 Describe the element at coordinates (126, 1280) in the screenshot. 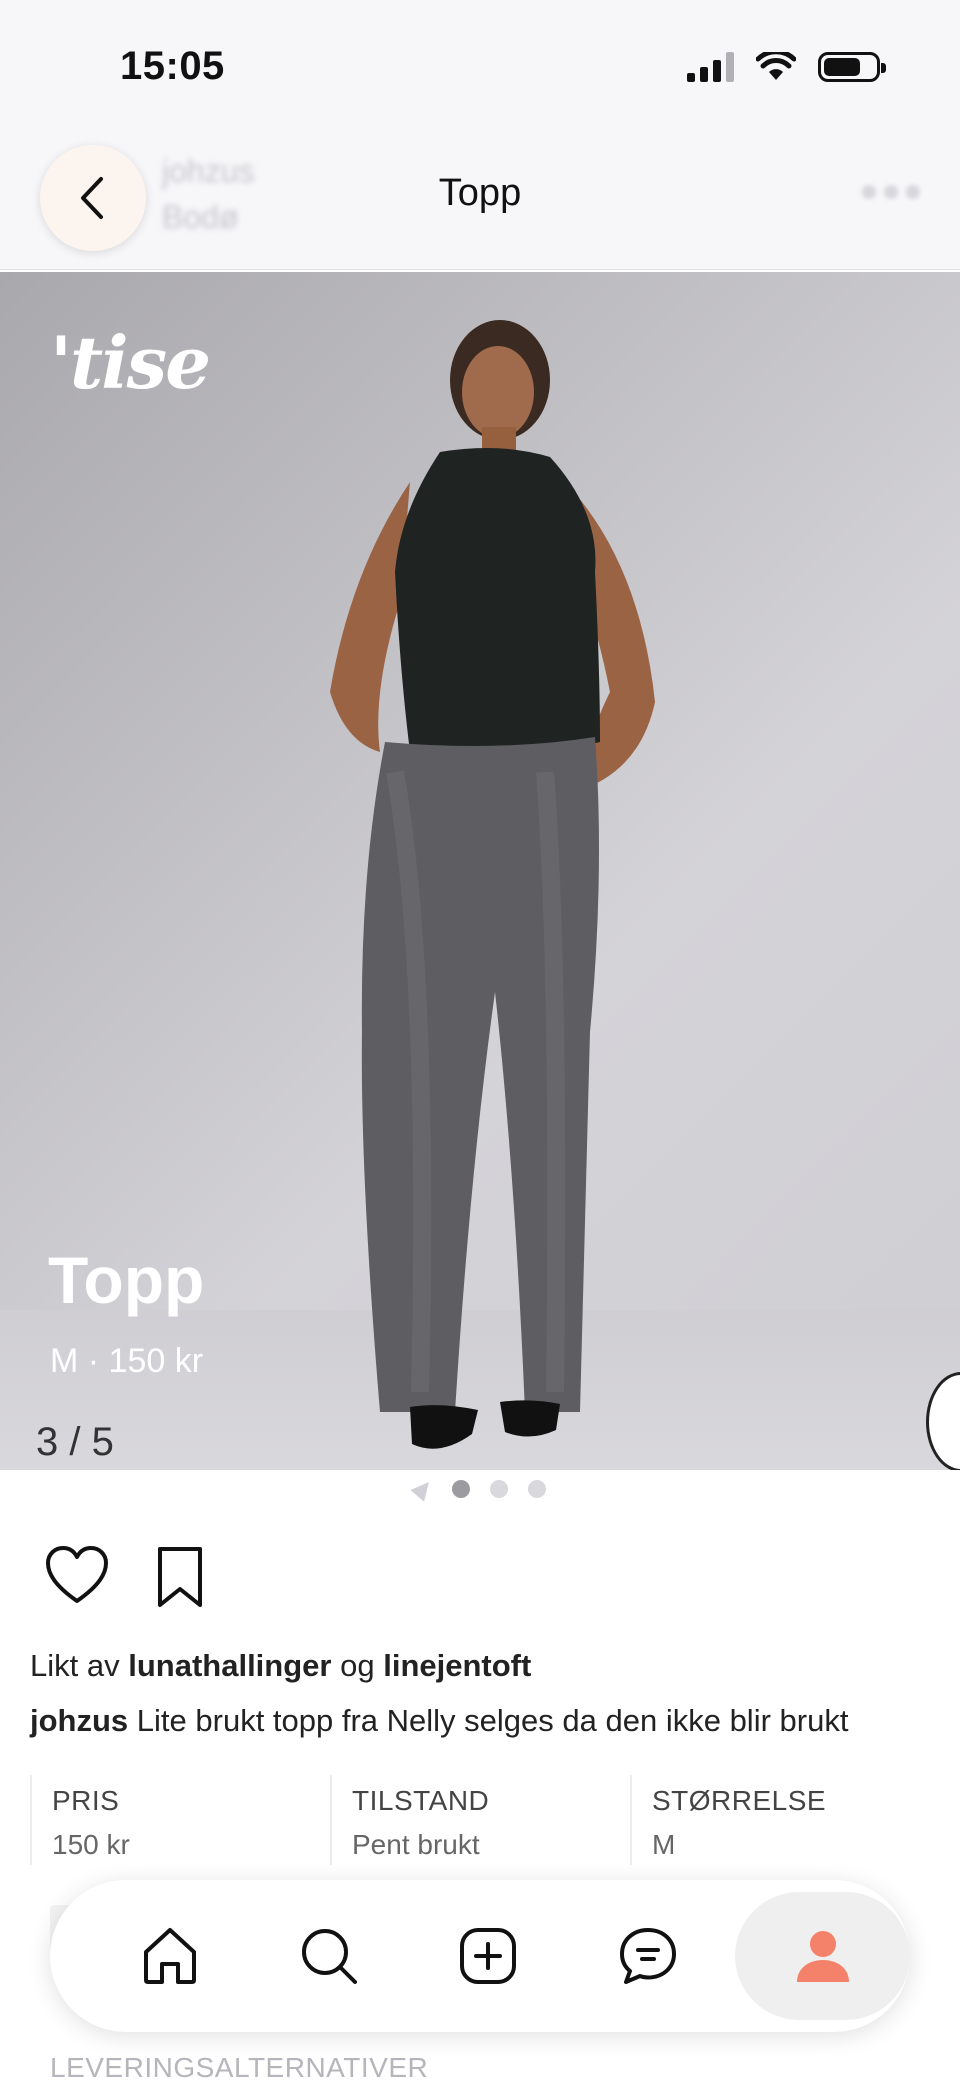

I see `product-title-overlay: Topp` at that location.